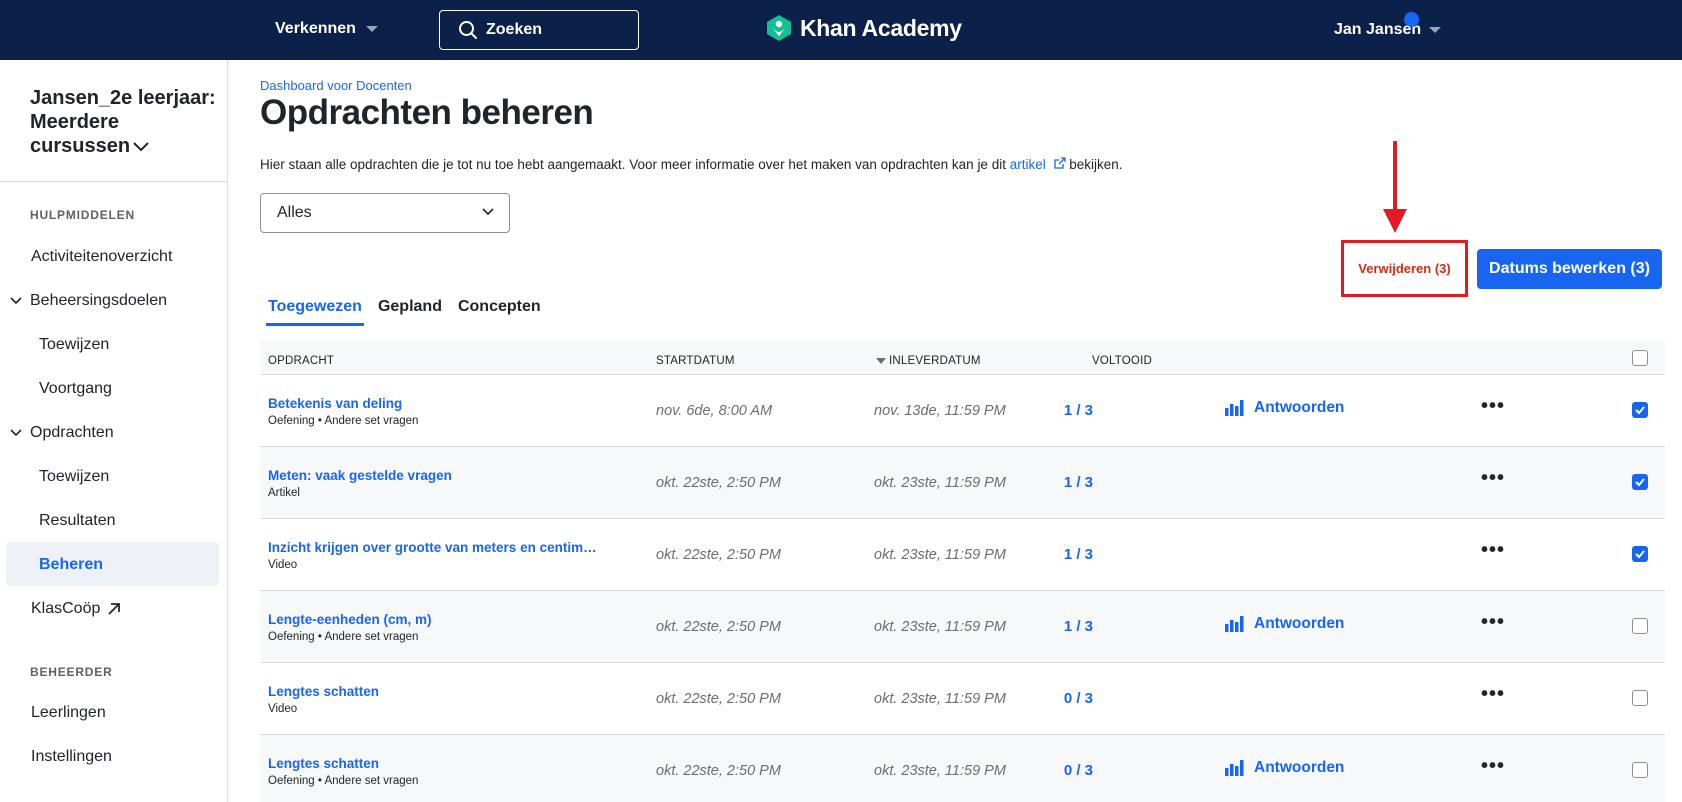 This screenshot has height=802, width=1682. Describe the element at coordinates (112, 564) in the screenshot. I see `active-item-highlight` at that location.